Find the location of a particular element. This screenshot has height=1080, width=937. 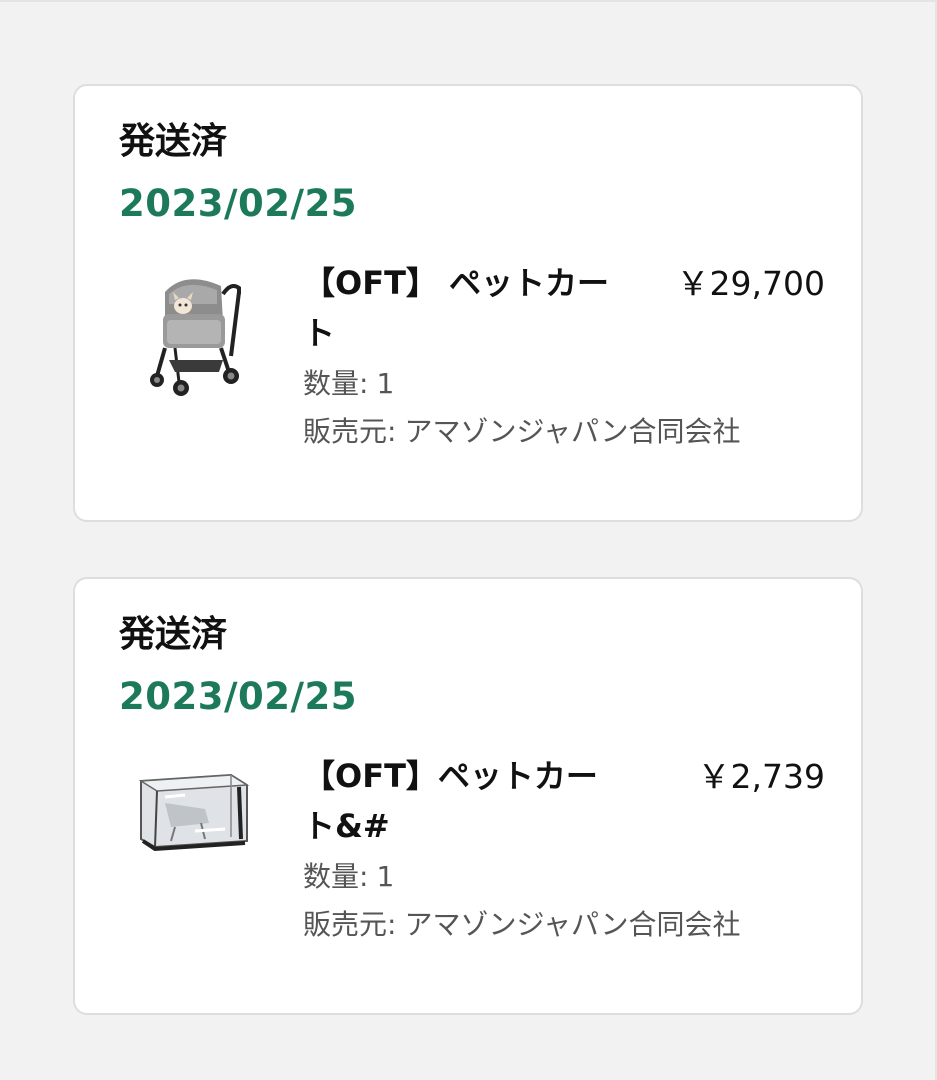

top-divider is located at coordinates (468, 1).